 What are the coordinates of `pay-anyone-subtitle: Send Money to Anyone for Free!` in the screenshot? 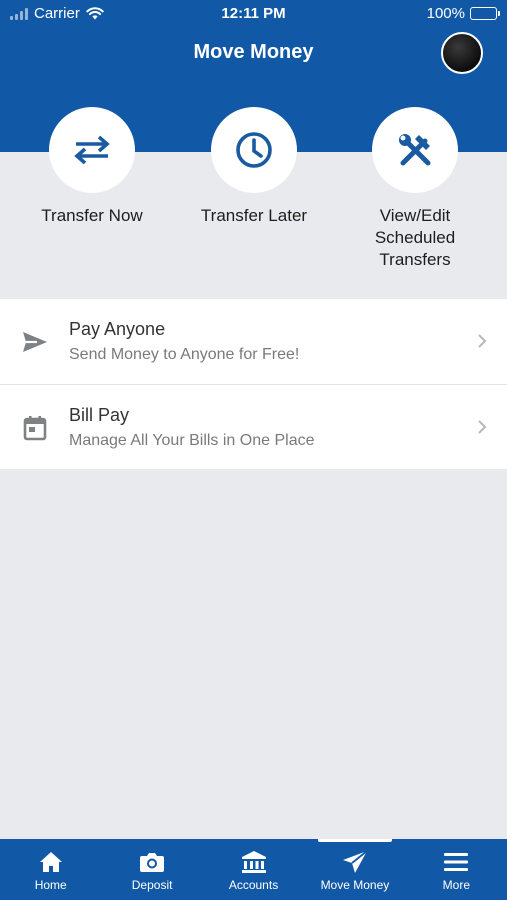 It's located at (184, 354).